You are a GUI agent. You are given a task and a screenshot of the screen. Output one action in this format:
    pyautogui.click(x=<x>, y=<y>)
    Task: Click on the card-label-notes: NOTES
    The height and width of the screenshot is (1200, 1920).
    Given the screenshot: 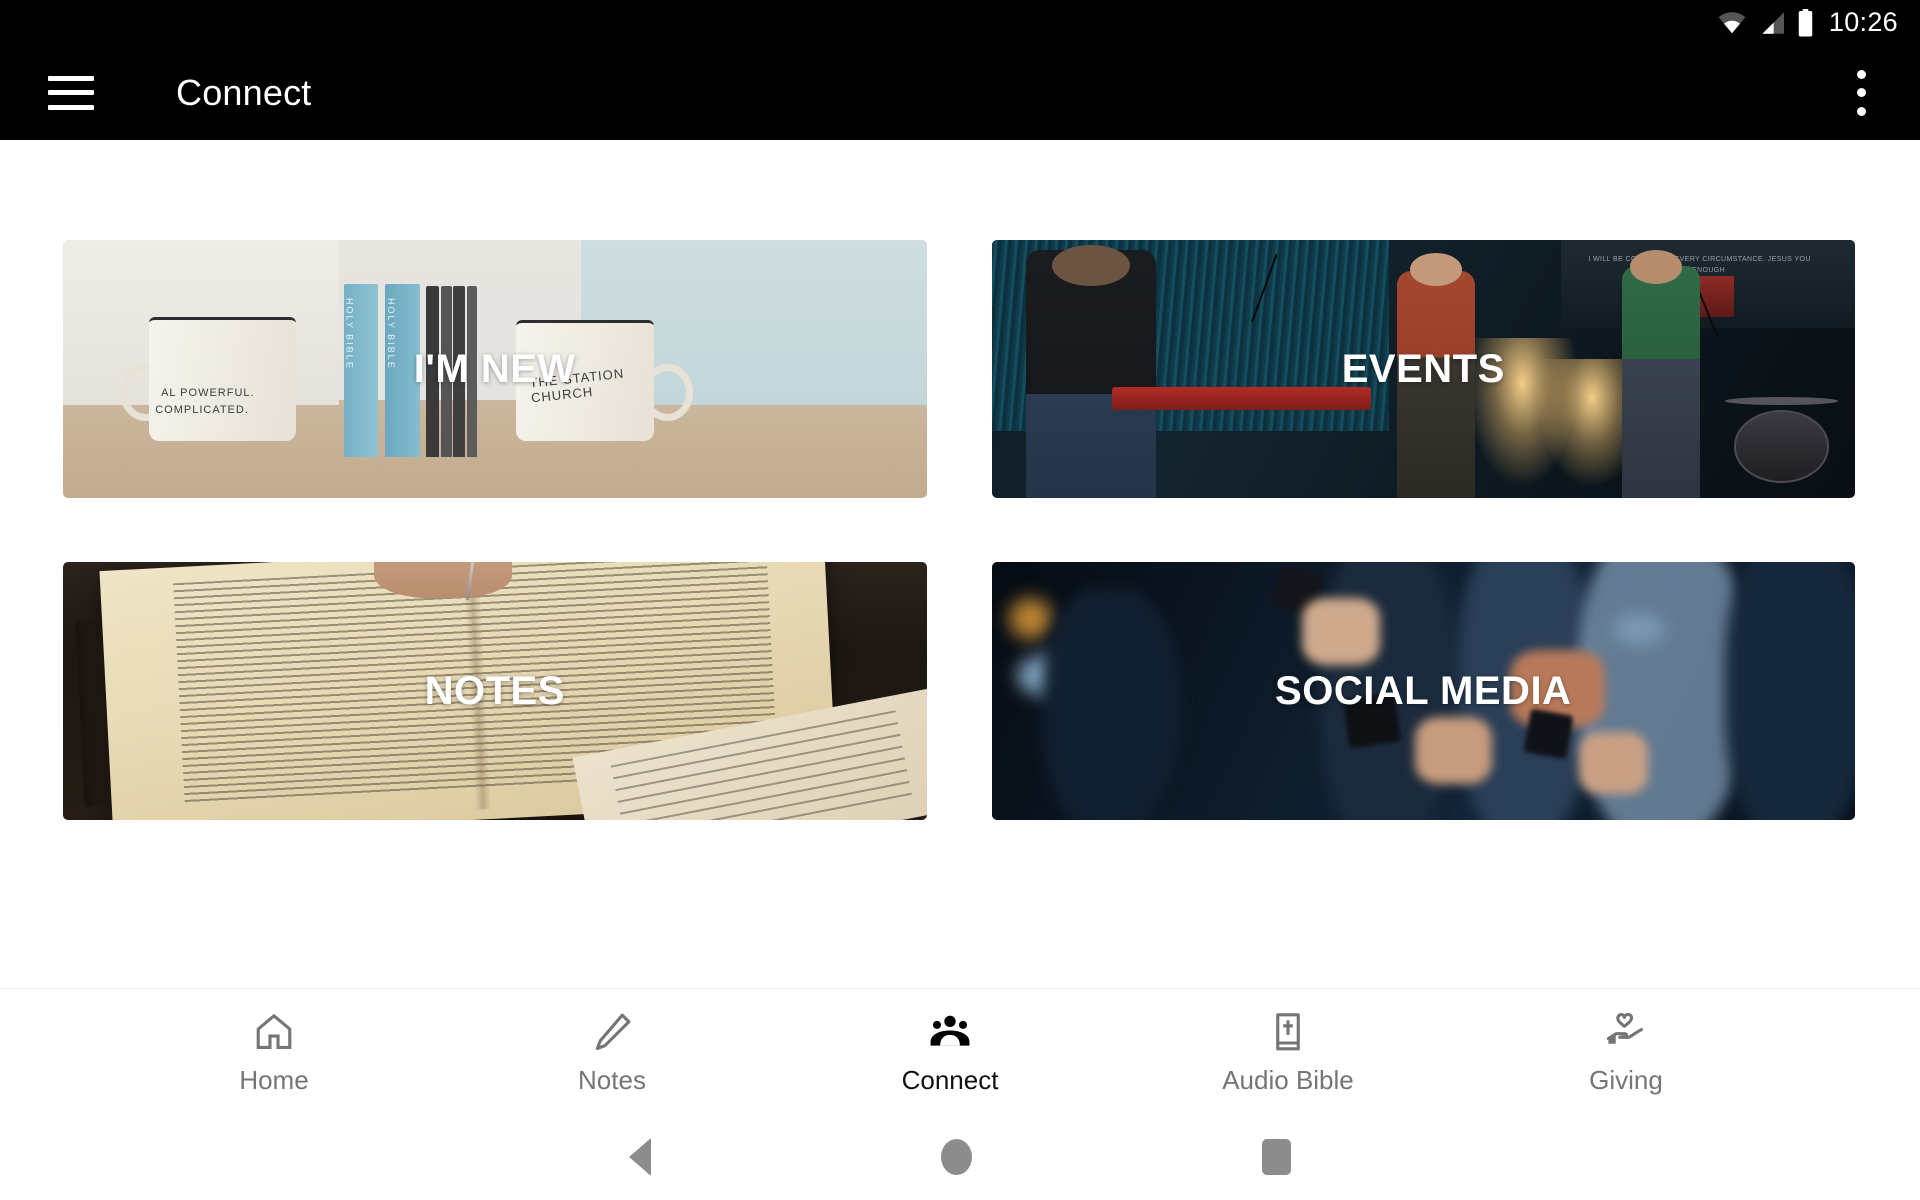 What is the action you would take?
    pyautogui.click(x=494, y=691)
    